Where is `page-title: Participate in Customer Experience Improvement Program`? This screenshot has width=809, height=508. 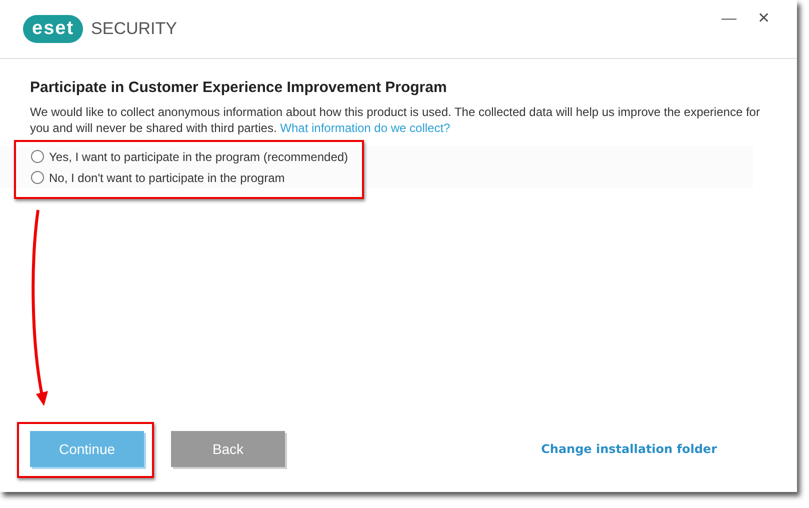 page-title: Participate in Customer Experience Improvement Program is located at coordinates (239, 87).